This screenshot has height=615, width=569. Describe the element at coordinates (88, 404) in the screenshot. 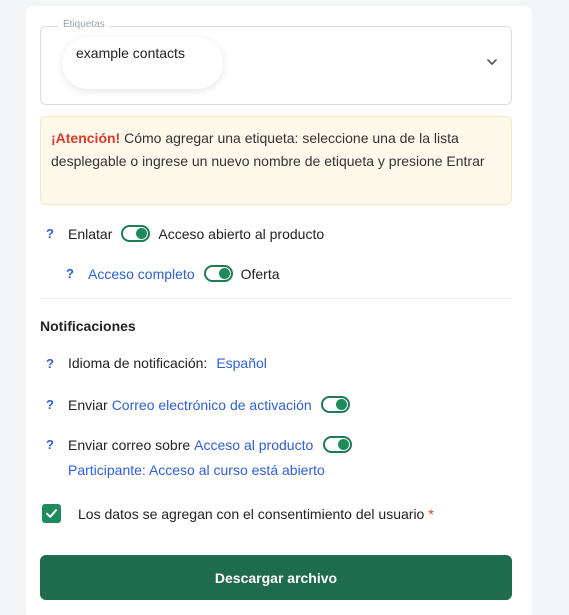

I see `activation-label: Enviar` at that location.